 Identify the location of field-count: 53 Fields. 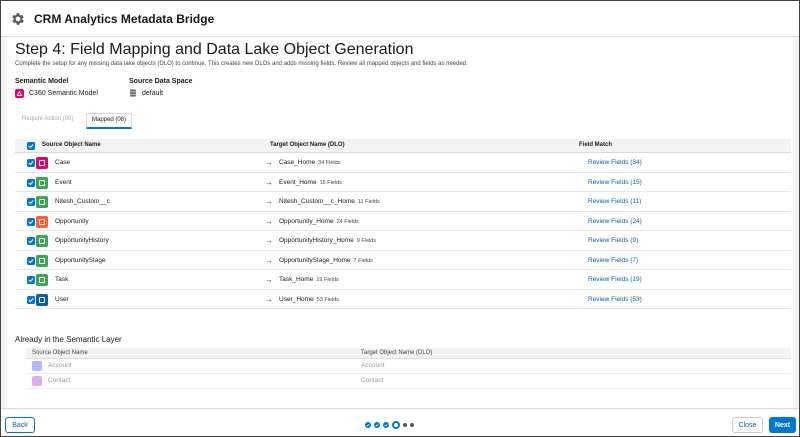
(328, 299).